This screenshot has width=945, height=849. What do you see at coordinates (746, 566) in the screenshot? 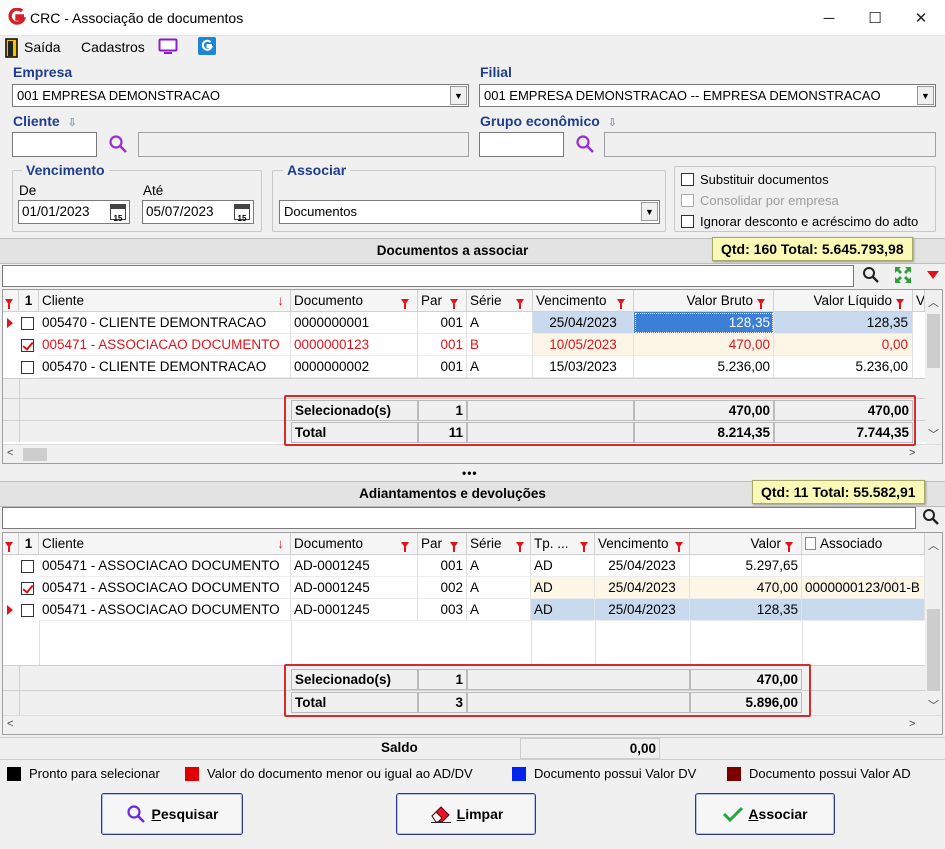
I see `table-cell: 5.297,65` at bounding box center [746, 566].